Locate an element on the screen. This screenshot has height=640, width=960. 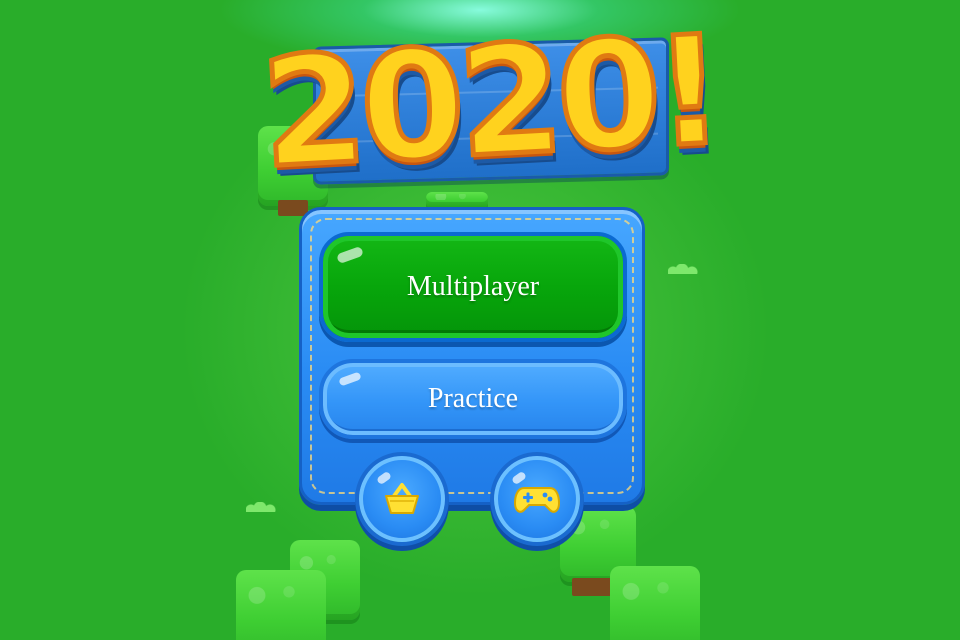
practice-label: Practice is located at coordinates (473, 398).